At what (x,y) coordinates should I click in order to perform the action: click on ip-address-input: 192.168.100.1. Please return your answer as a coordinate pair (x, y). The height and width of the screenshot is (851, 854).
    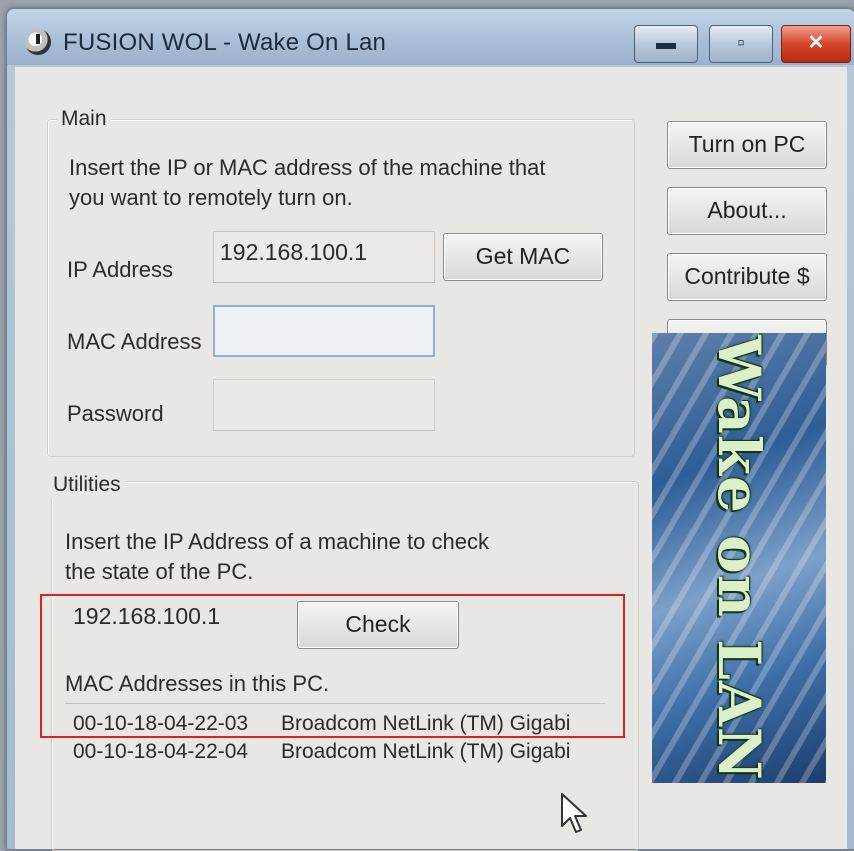
    Looking at the image, I should click on (324, 257).